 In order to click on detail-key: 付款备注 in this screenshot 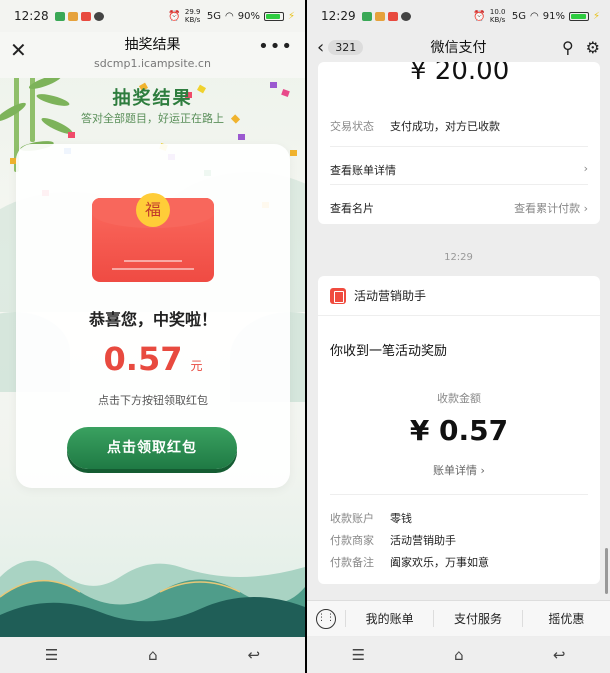, I will do `click(352, 562)`.